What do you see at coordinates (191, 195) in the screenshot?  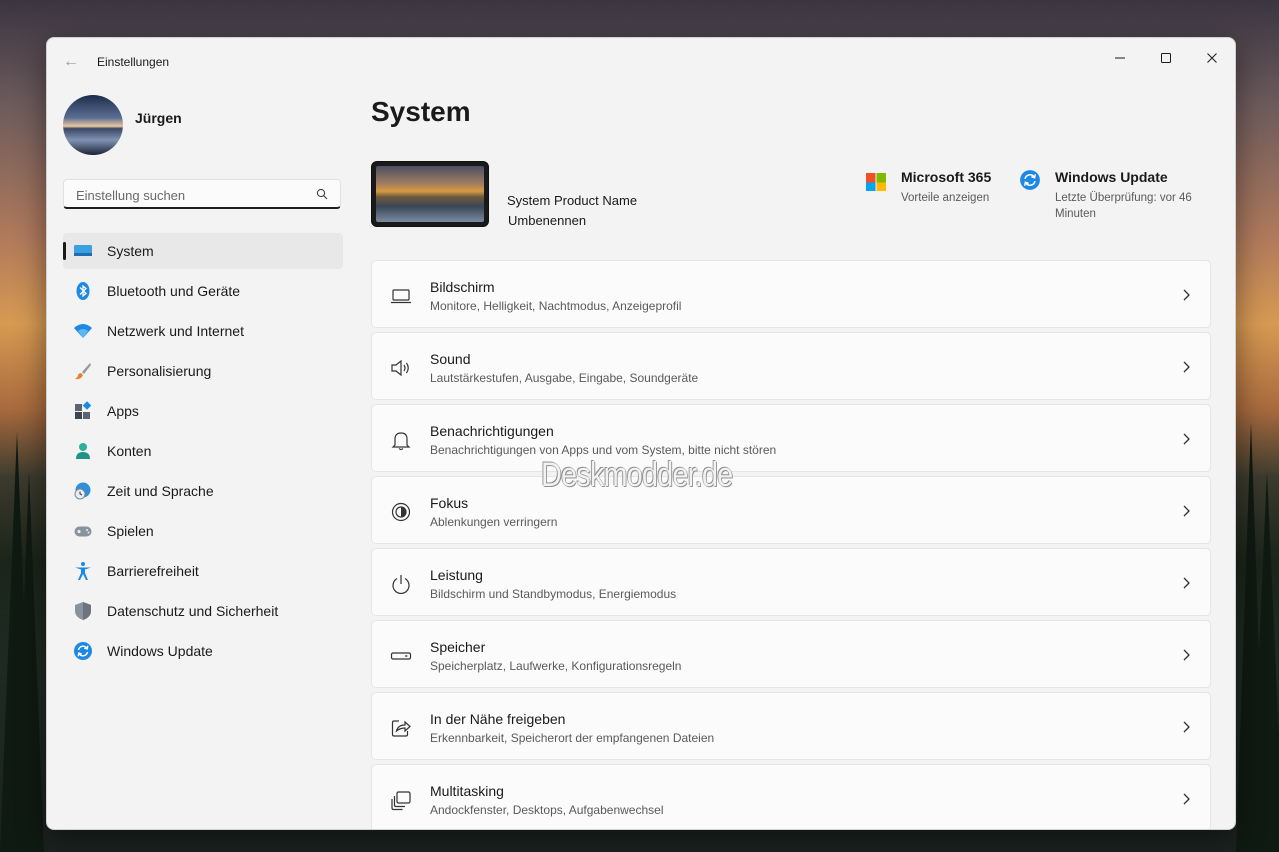 I see `search-input` at bounding box center [191, 195].